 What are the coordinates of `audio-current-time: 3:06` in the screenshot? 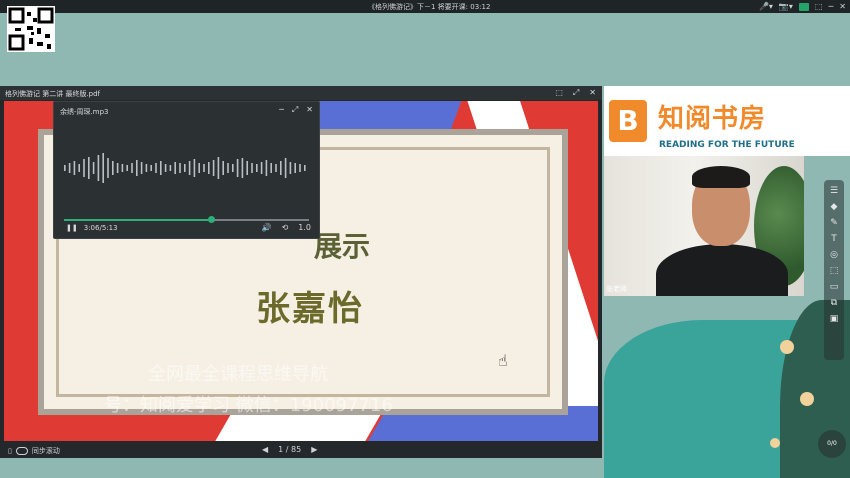 It's located at (91, 228).